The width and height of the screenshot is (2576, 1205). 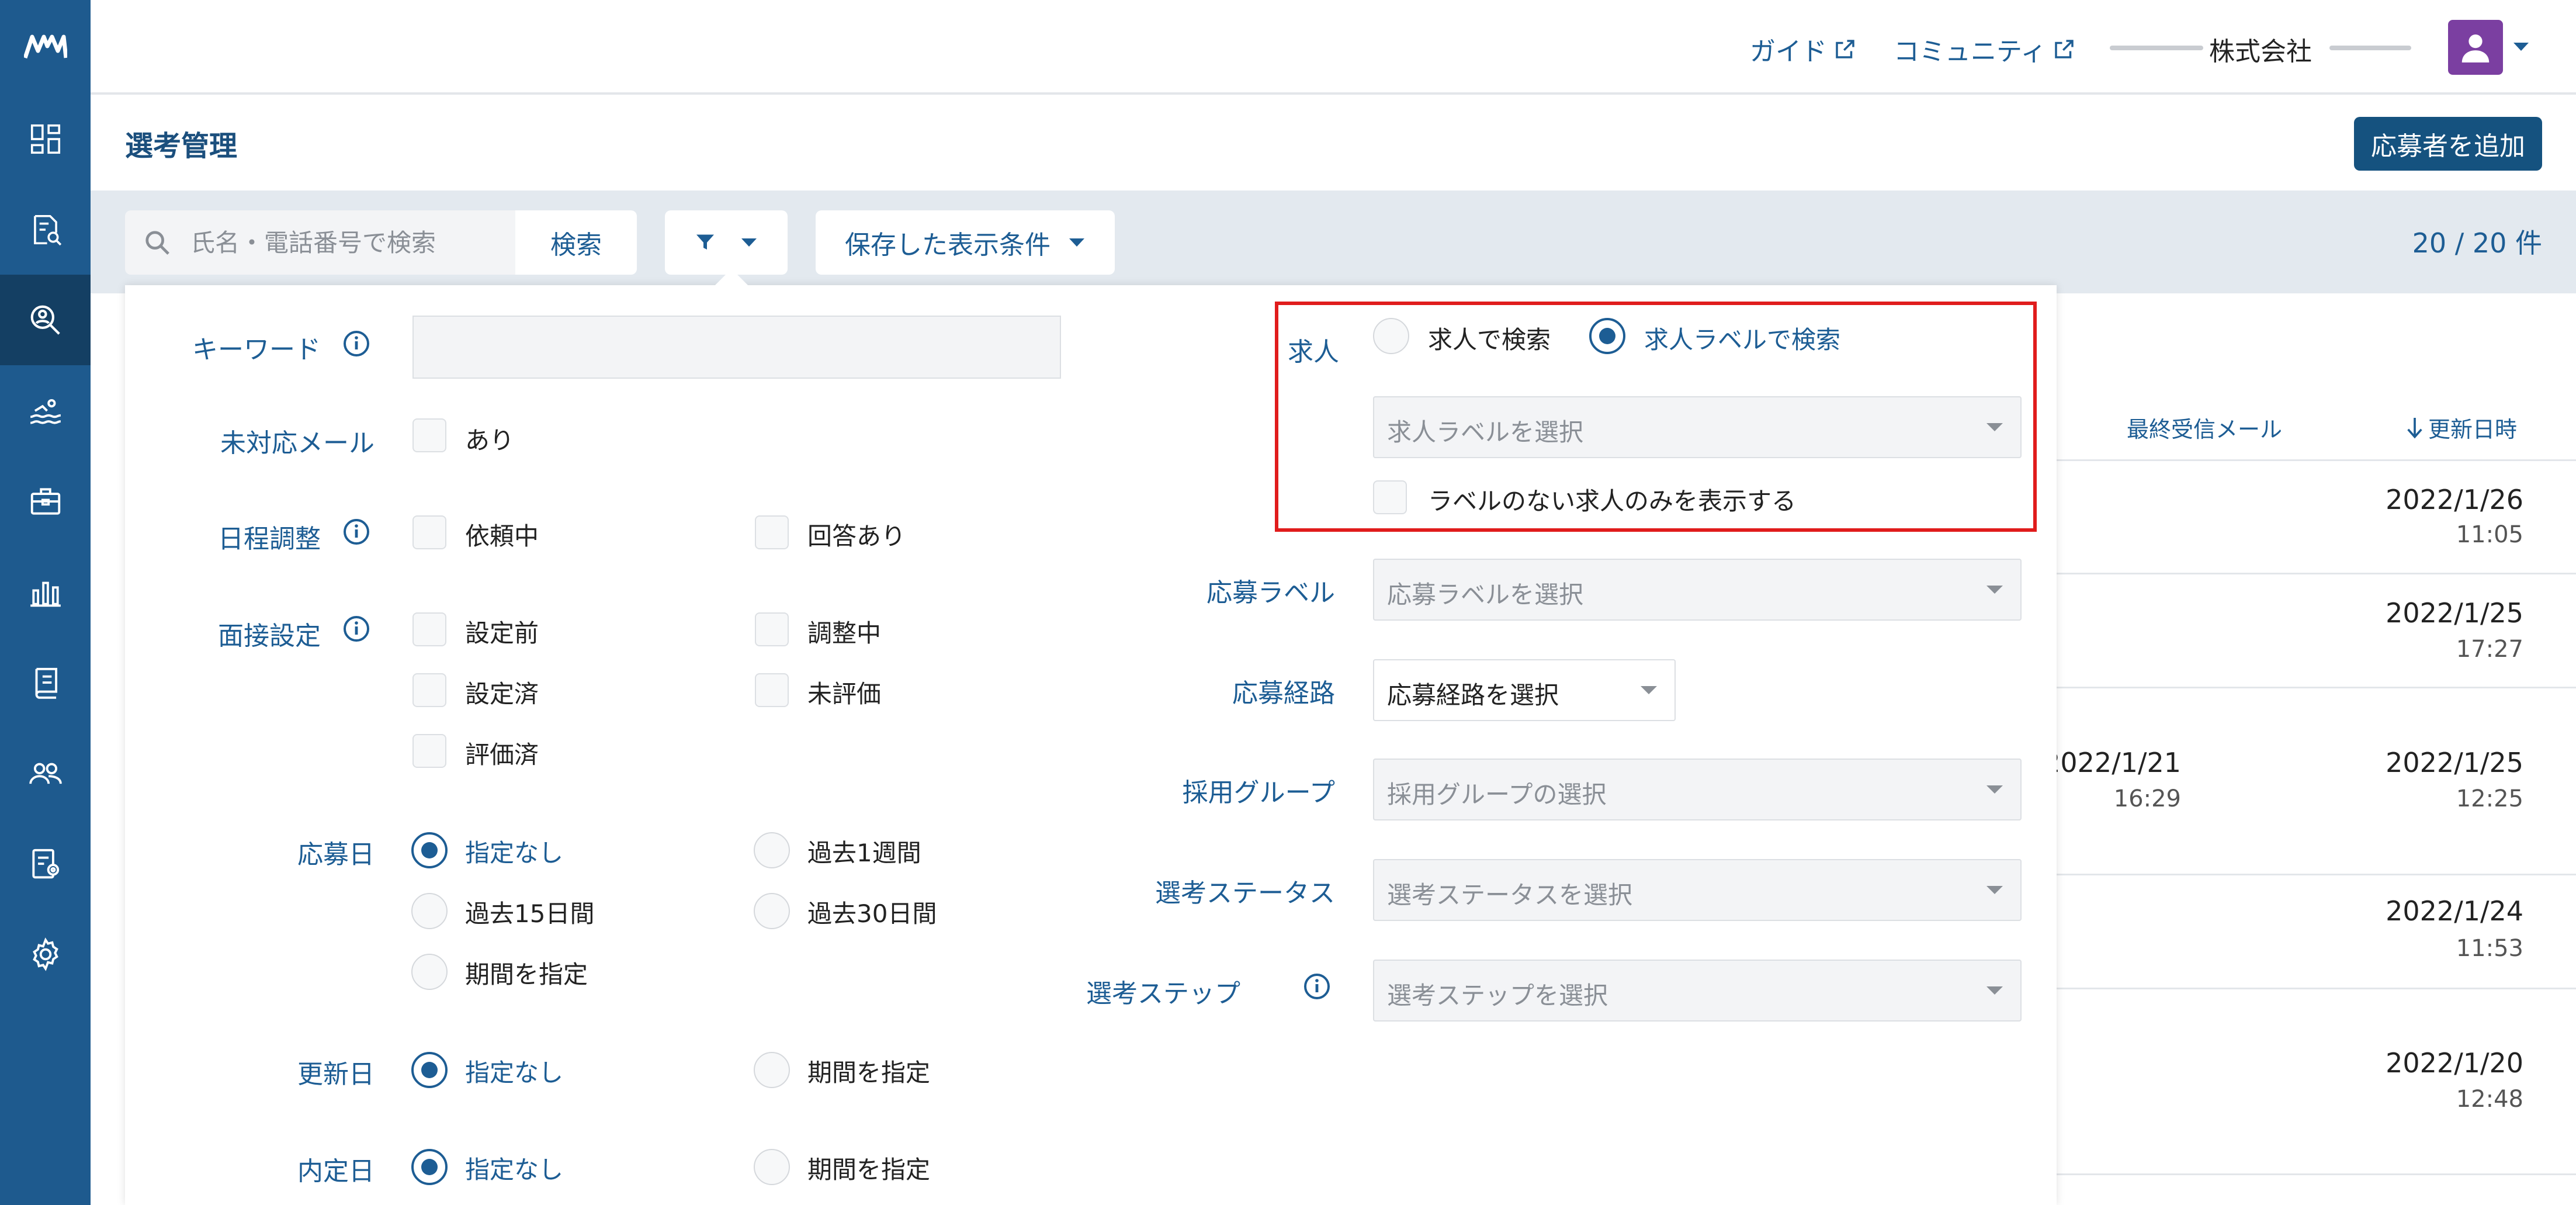 I want to click on interview-unevaluated-checkbox, so click(x=772, y=690).